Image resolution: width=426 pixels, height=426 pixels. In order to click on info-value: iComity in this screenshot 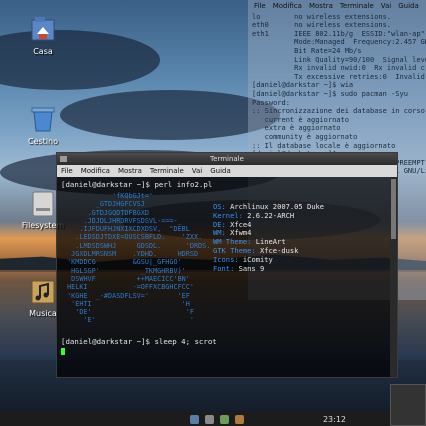, I will do `click(257, 259)`.